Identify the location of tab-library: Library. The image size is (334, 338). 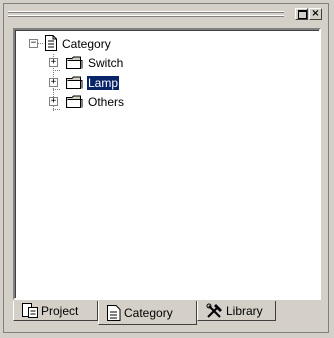
(236, 311).